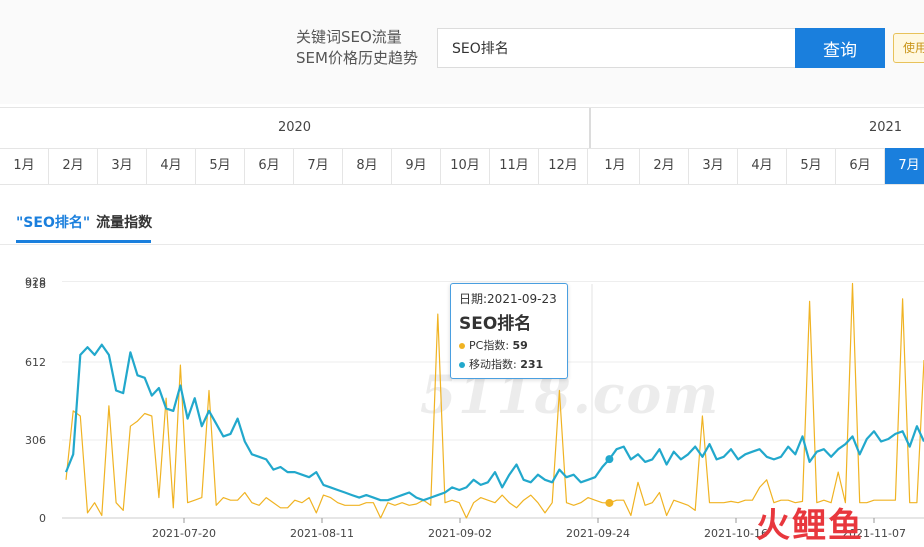 This screenshot has height=547, width=924. Describe the element at coordinates (713, 166) in the screenshot. I see `month-2021-3: 3月` at that location.